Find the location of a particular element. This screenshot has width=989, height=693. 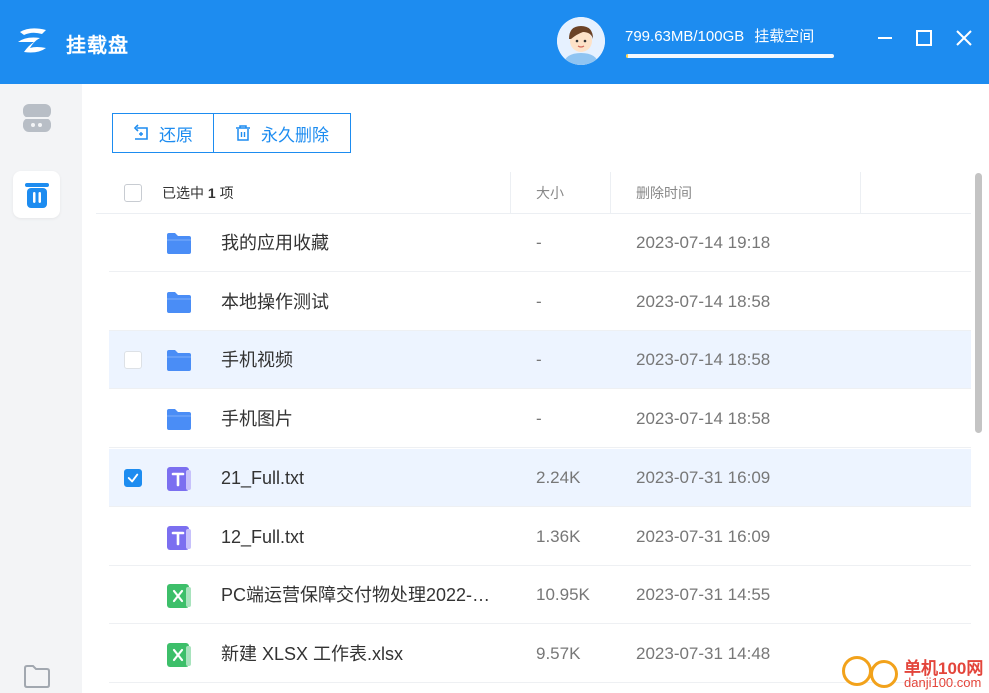

selection-suffix: 项 is located at coordinates (226, 193).